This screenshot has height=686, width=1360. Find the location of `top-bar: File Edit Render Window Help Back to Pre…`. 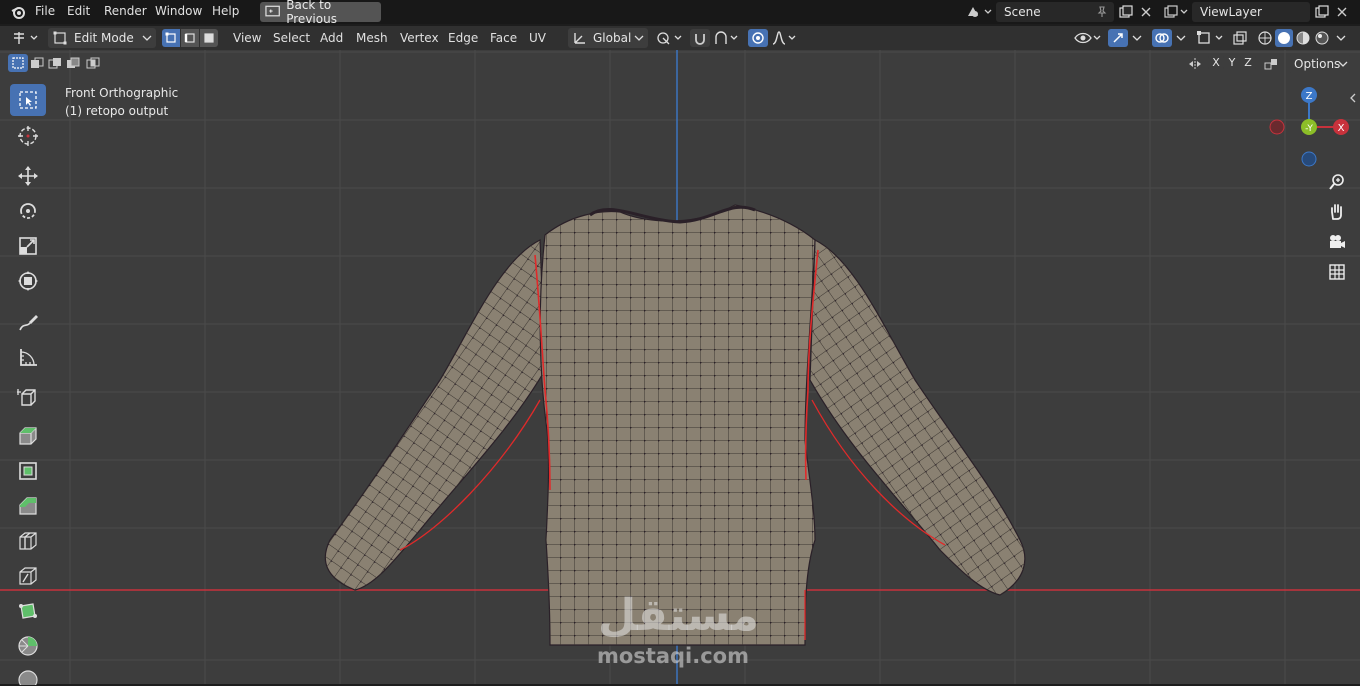

top-bar: File Edit Render Window Help Back to Pre… is located at coordinates (680, 13).